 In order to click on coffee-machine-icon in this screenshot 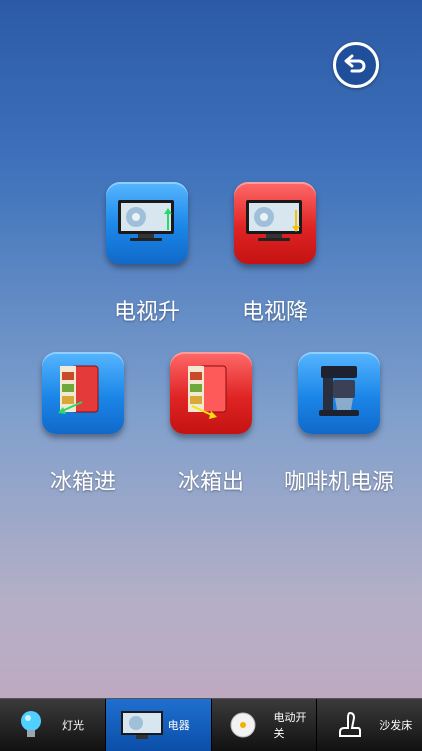, I will do `click(339, 393)`.